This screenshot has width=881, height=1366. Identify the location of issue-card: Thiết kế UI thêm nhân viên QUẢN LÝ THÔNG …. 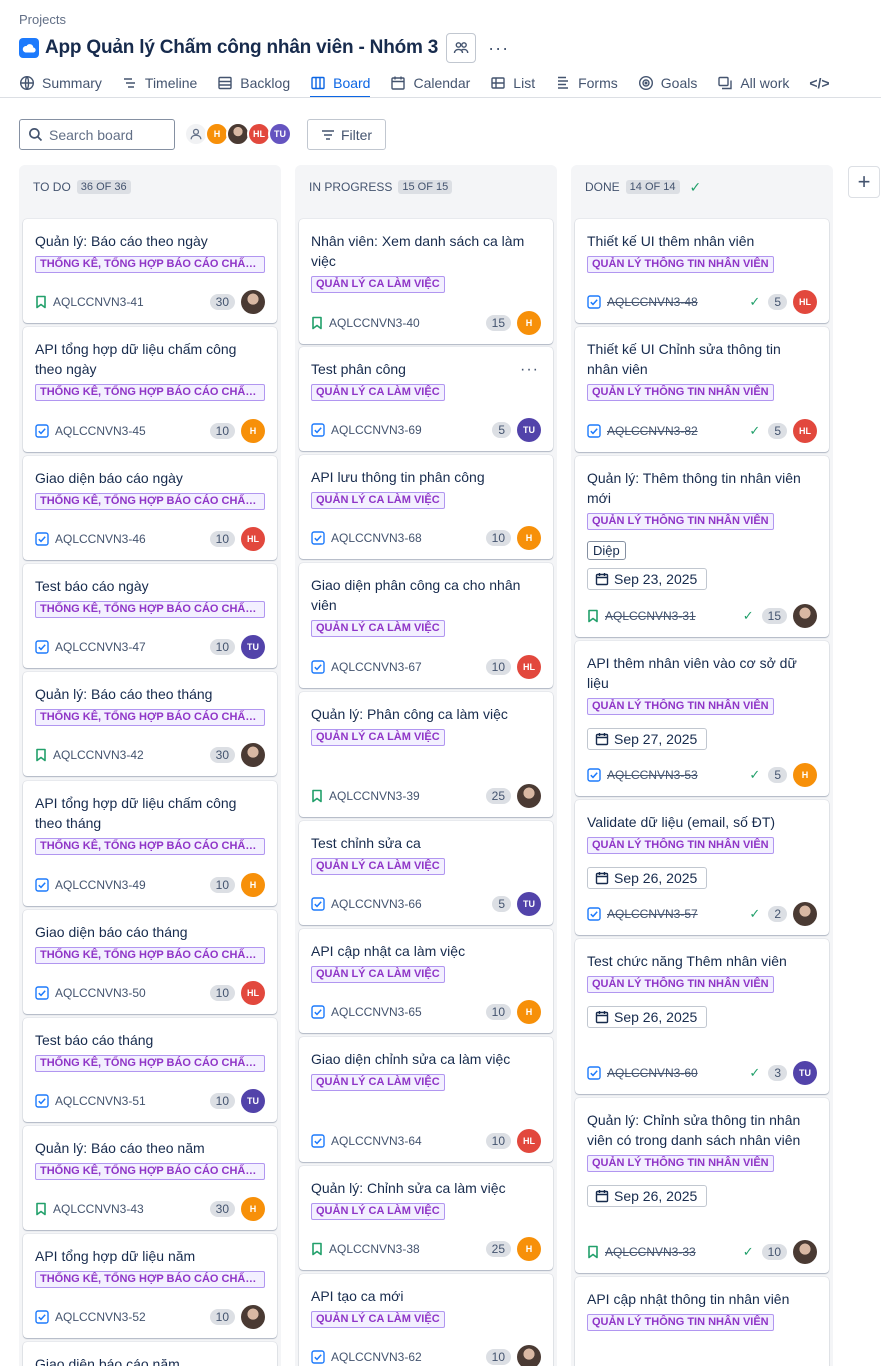
(702, 271).